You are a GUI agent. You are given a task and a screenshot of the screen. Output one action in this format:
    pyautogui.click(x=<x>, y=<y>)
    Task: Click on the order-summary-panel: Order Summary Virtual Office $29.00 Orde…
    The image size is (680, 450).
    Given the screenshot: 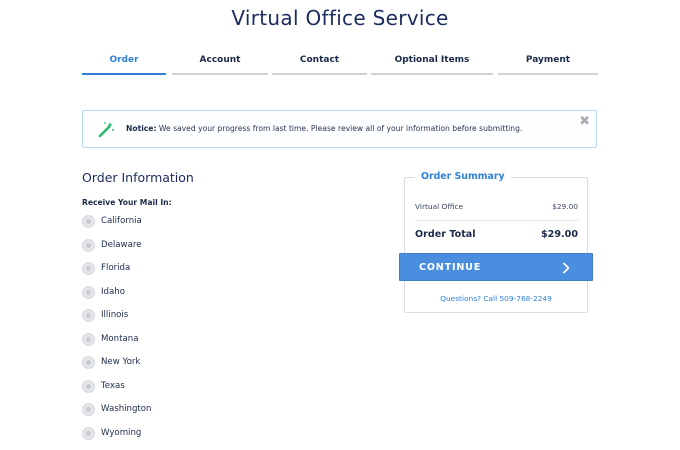 What is the action you would take?
    pyautogui.click(x=496, y=242)
    